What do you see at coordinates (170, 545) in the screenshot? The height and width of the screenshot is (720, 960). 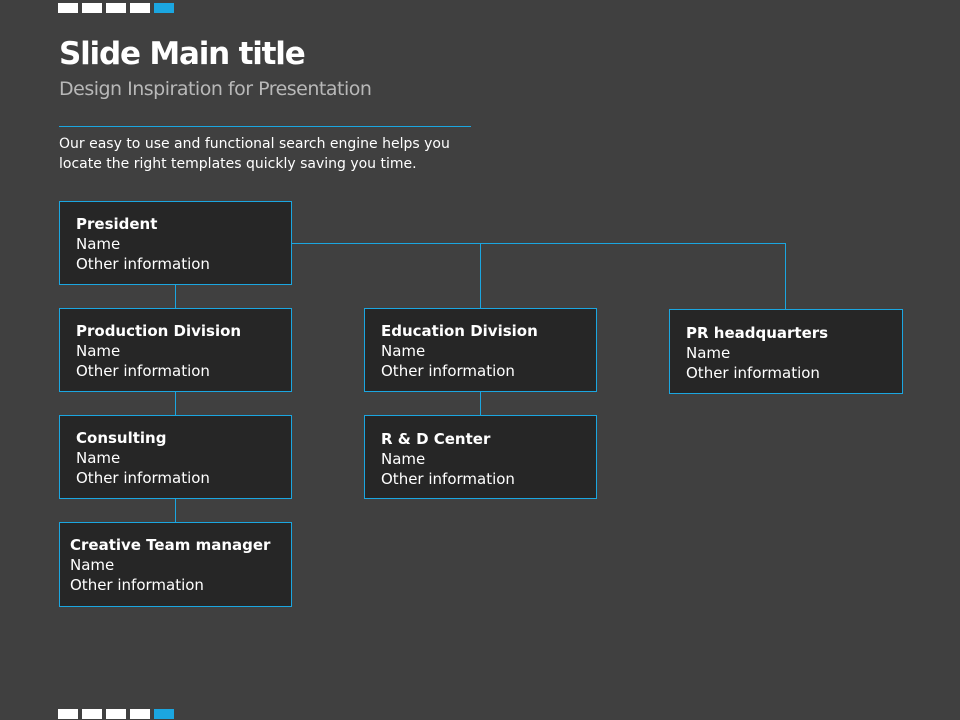 I see `node-role: Creative Team manager` at bounding box center [170, 545].